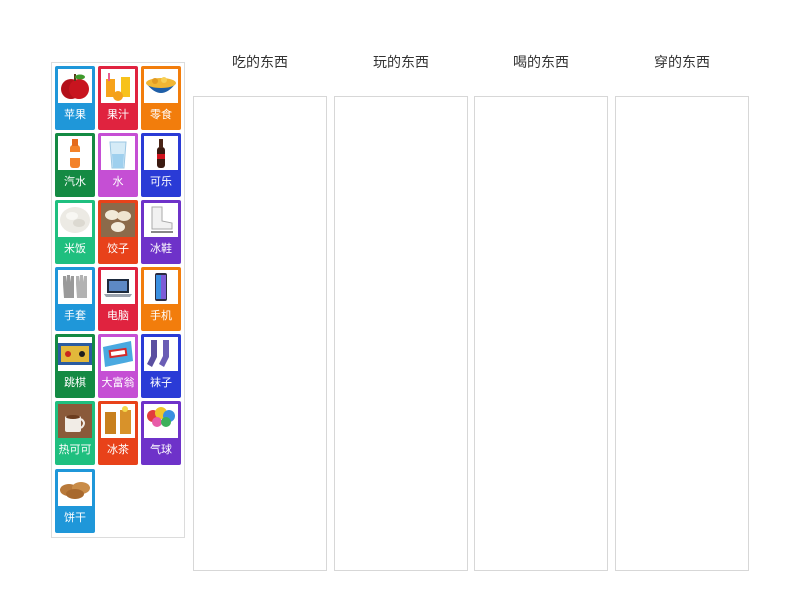 This screenshot has height=600, width=800. Describe the element at coordinates (161, 382) in the screenshot. I see `card-label: 袜子` at that location.